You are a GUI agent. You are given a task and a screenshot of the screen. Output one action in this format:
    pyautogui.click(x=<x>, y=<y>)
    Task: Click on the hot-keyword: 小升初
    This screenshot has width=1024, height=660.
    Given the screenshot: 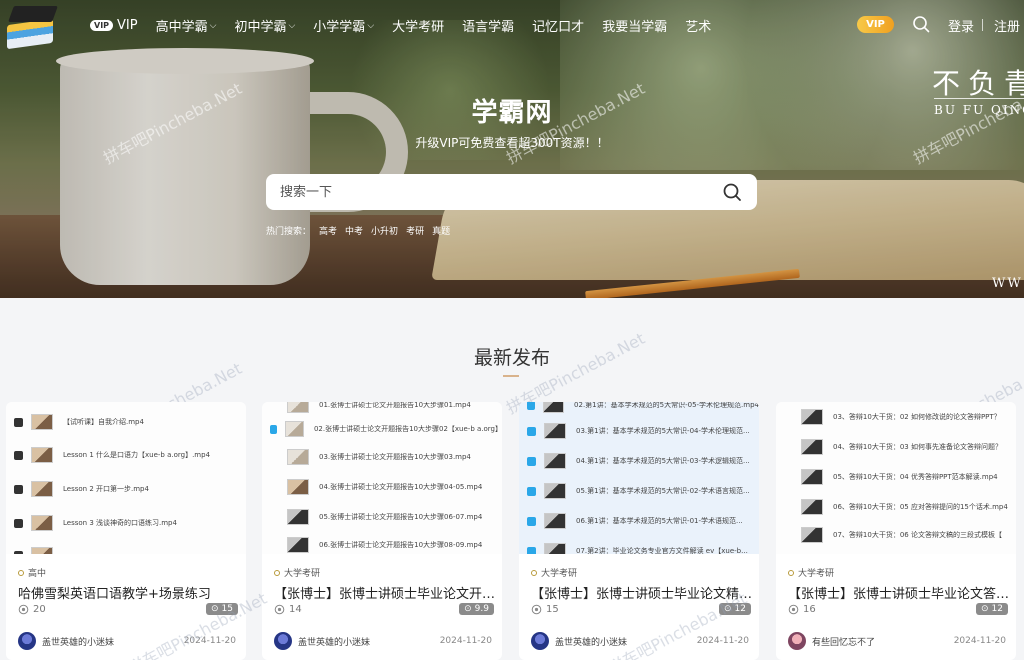 What is the action you would take?
    pyautogui.click(x=384, y=230)
    